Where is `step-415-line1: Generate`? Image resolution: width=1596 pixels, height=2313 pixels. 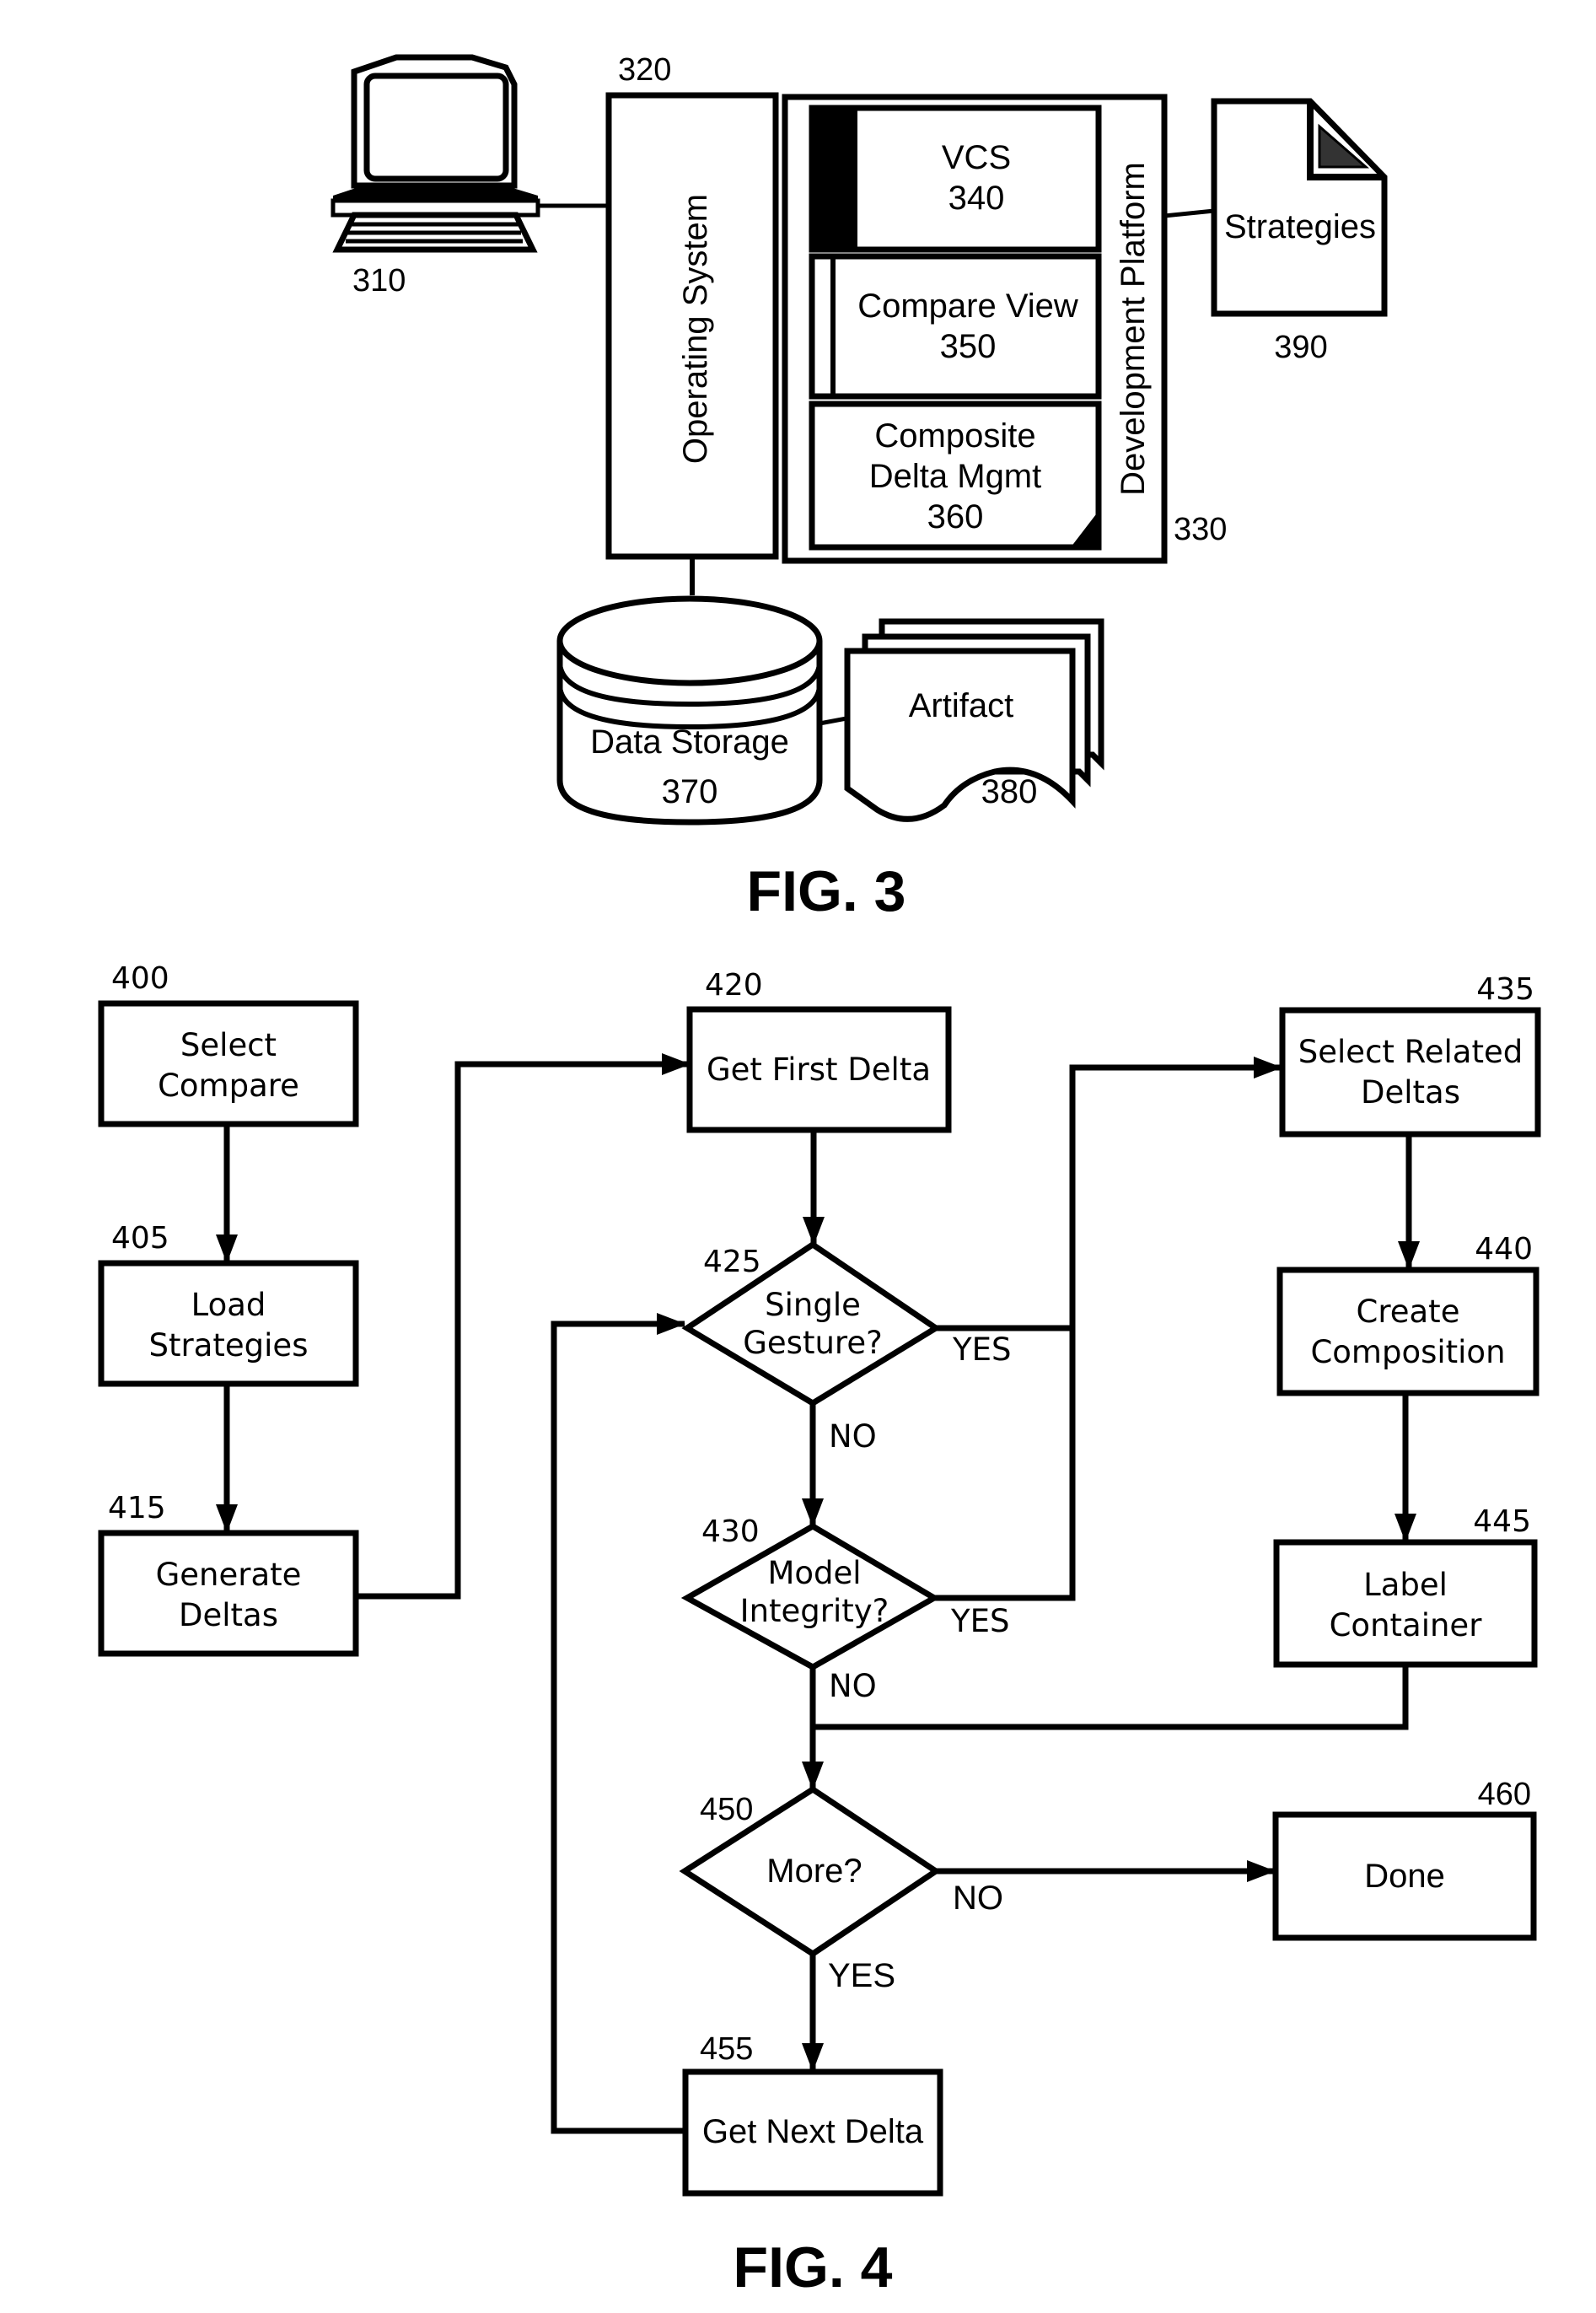
step-415-line1: Generate is located at coordinates (229, 1575).